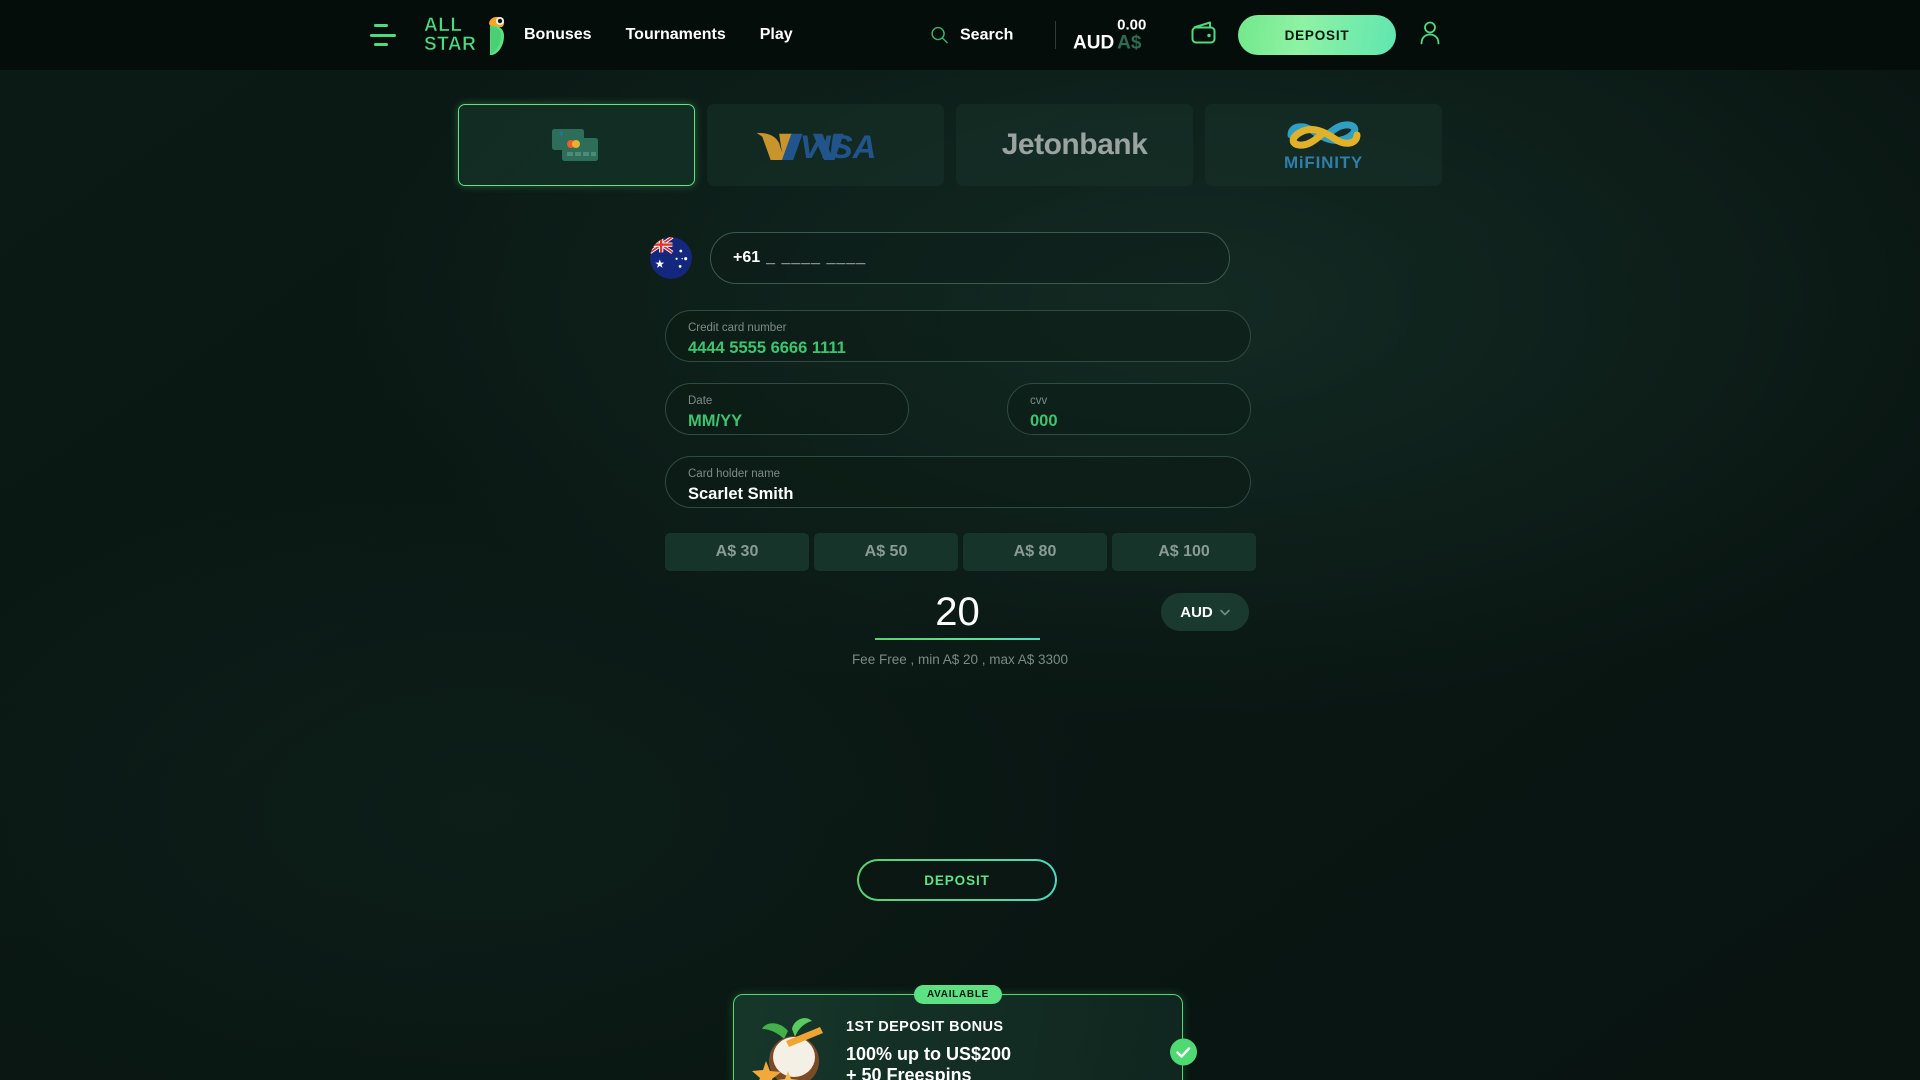 This screenshot has height=1080, width=1920. I want to click on header-divider, so click(1055, 35).